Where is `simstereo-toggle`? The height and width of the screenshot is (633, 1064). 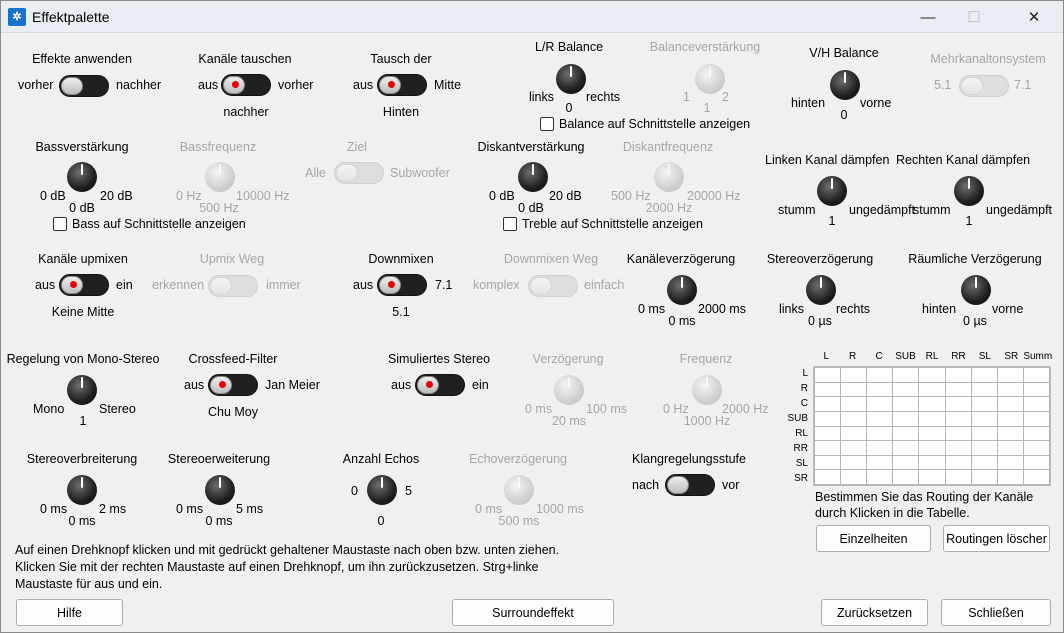
simstereo-toggle is located at coordinates (440, 385).